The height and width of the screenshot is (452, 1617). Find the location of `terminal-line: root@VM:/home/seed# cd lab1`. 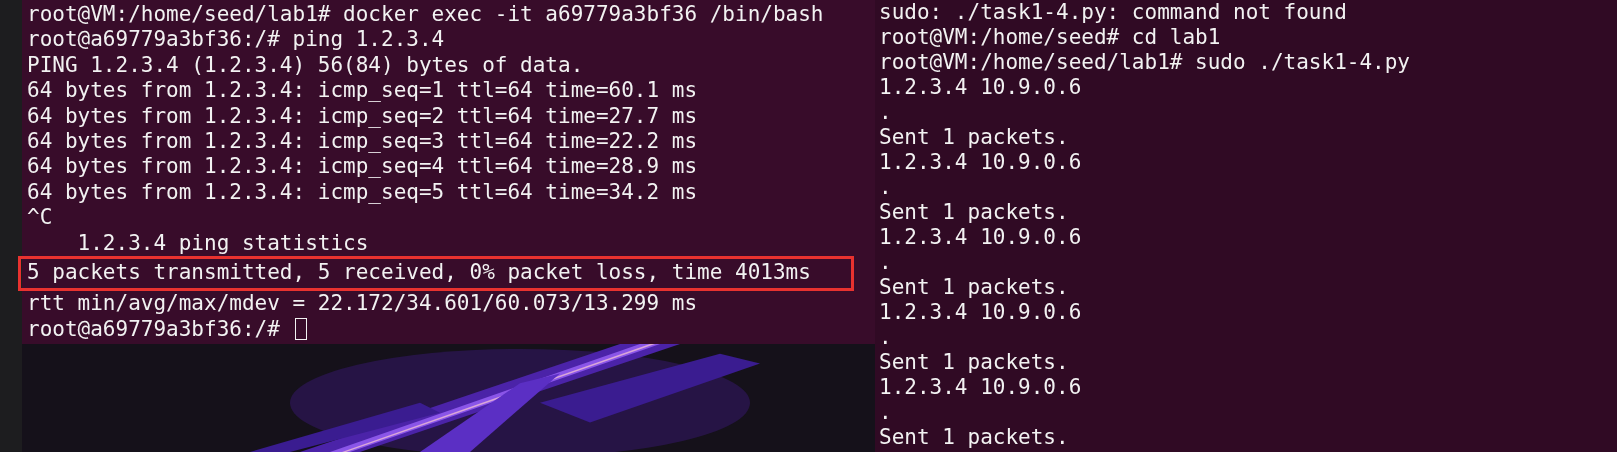

terminal-line: root@VM:/home/seed# cd lab1 is located at coordinates (1050, 37).